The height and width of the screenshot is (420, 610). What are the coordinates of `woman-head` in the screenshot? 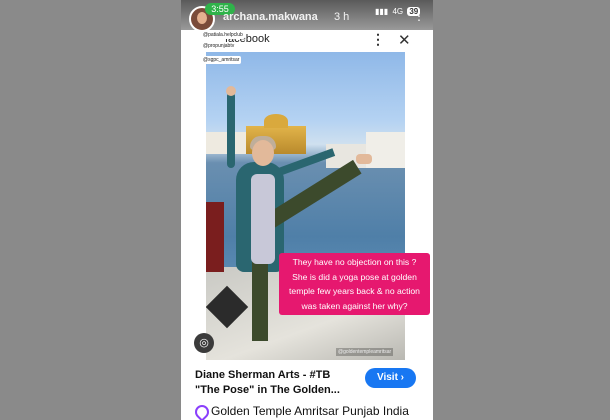 It's located at (263, 153).